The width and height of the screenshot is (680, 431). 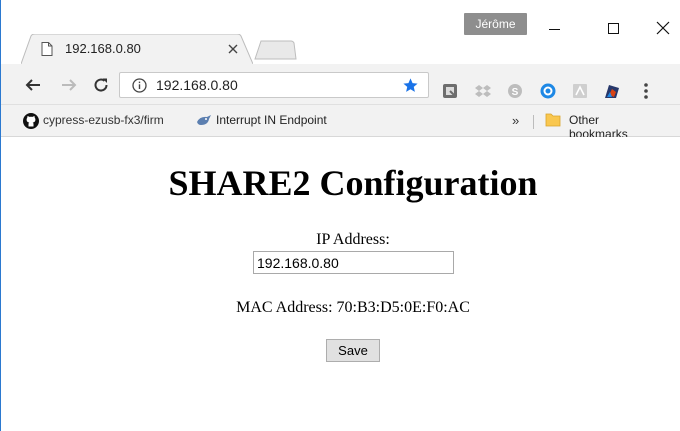 I want to click on maximize-icon, so click(x=613, y=28).